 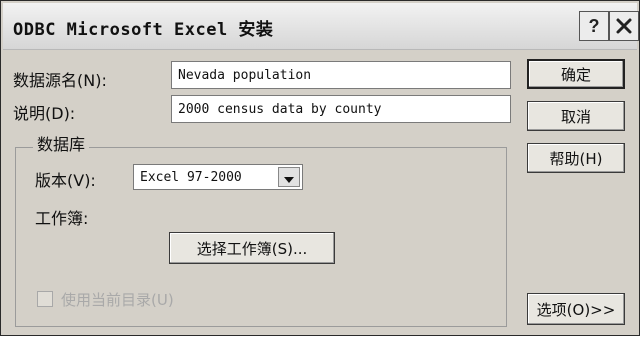 What do you see at coordinates (576, 116) in the screenshot?
I see `cancel-button: 取消` at bounding box center [576, 116].